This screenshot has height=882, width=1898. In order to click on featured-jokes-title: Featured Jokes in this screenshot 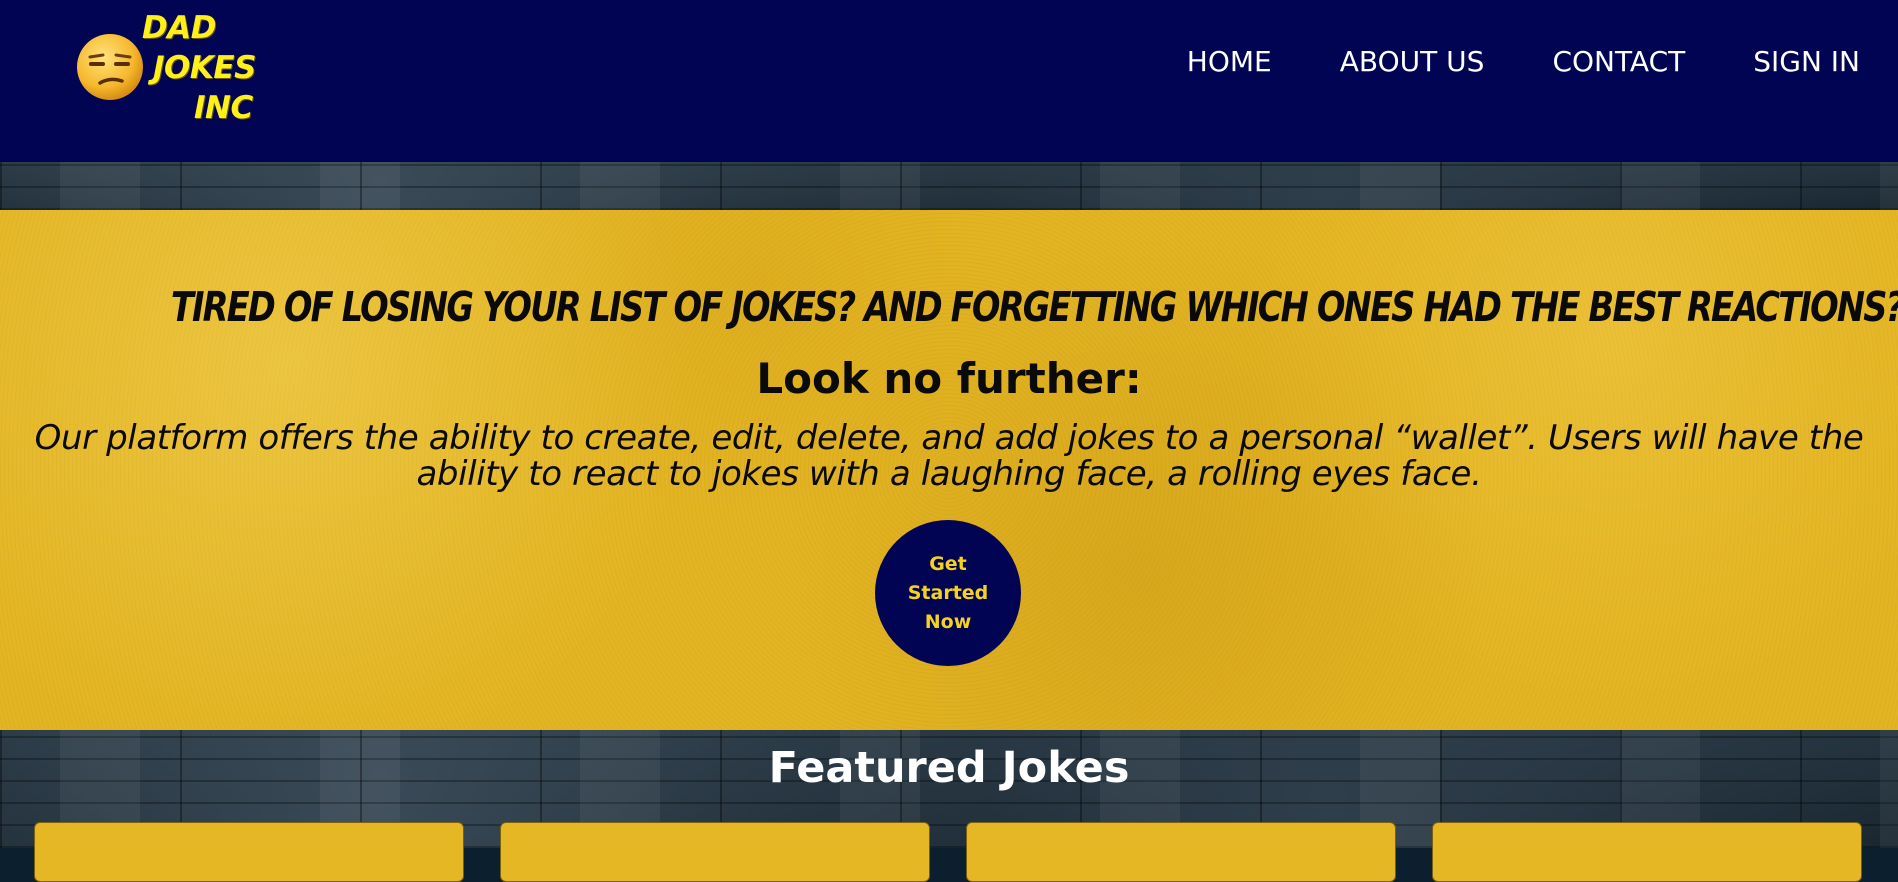, I will do `click(949, 768)`.